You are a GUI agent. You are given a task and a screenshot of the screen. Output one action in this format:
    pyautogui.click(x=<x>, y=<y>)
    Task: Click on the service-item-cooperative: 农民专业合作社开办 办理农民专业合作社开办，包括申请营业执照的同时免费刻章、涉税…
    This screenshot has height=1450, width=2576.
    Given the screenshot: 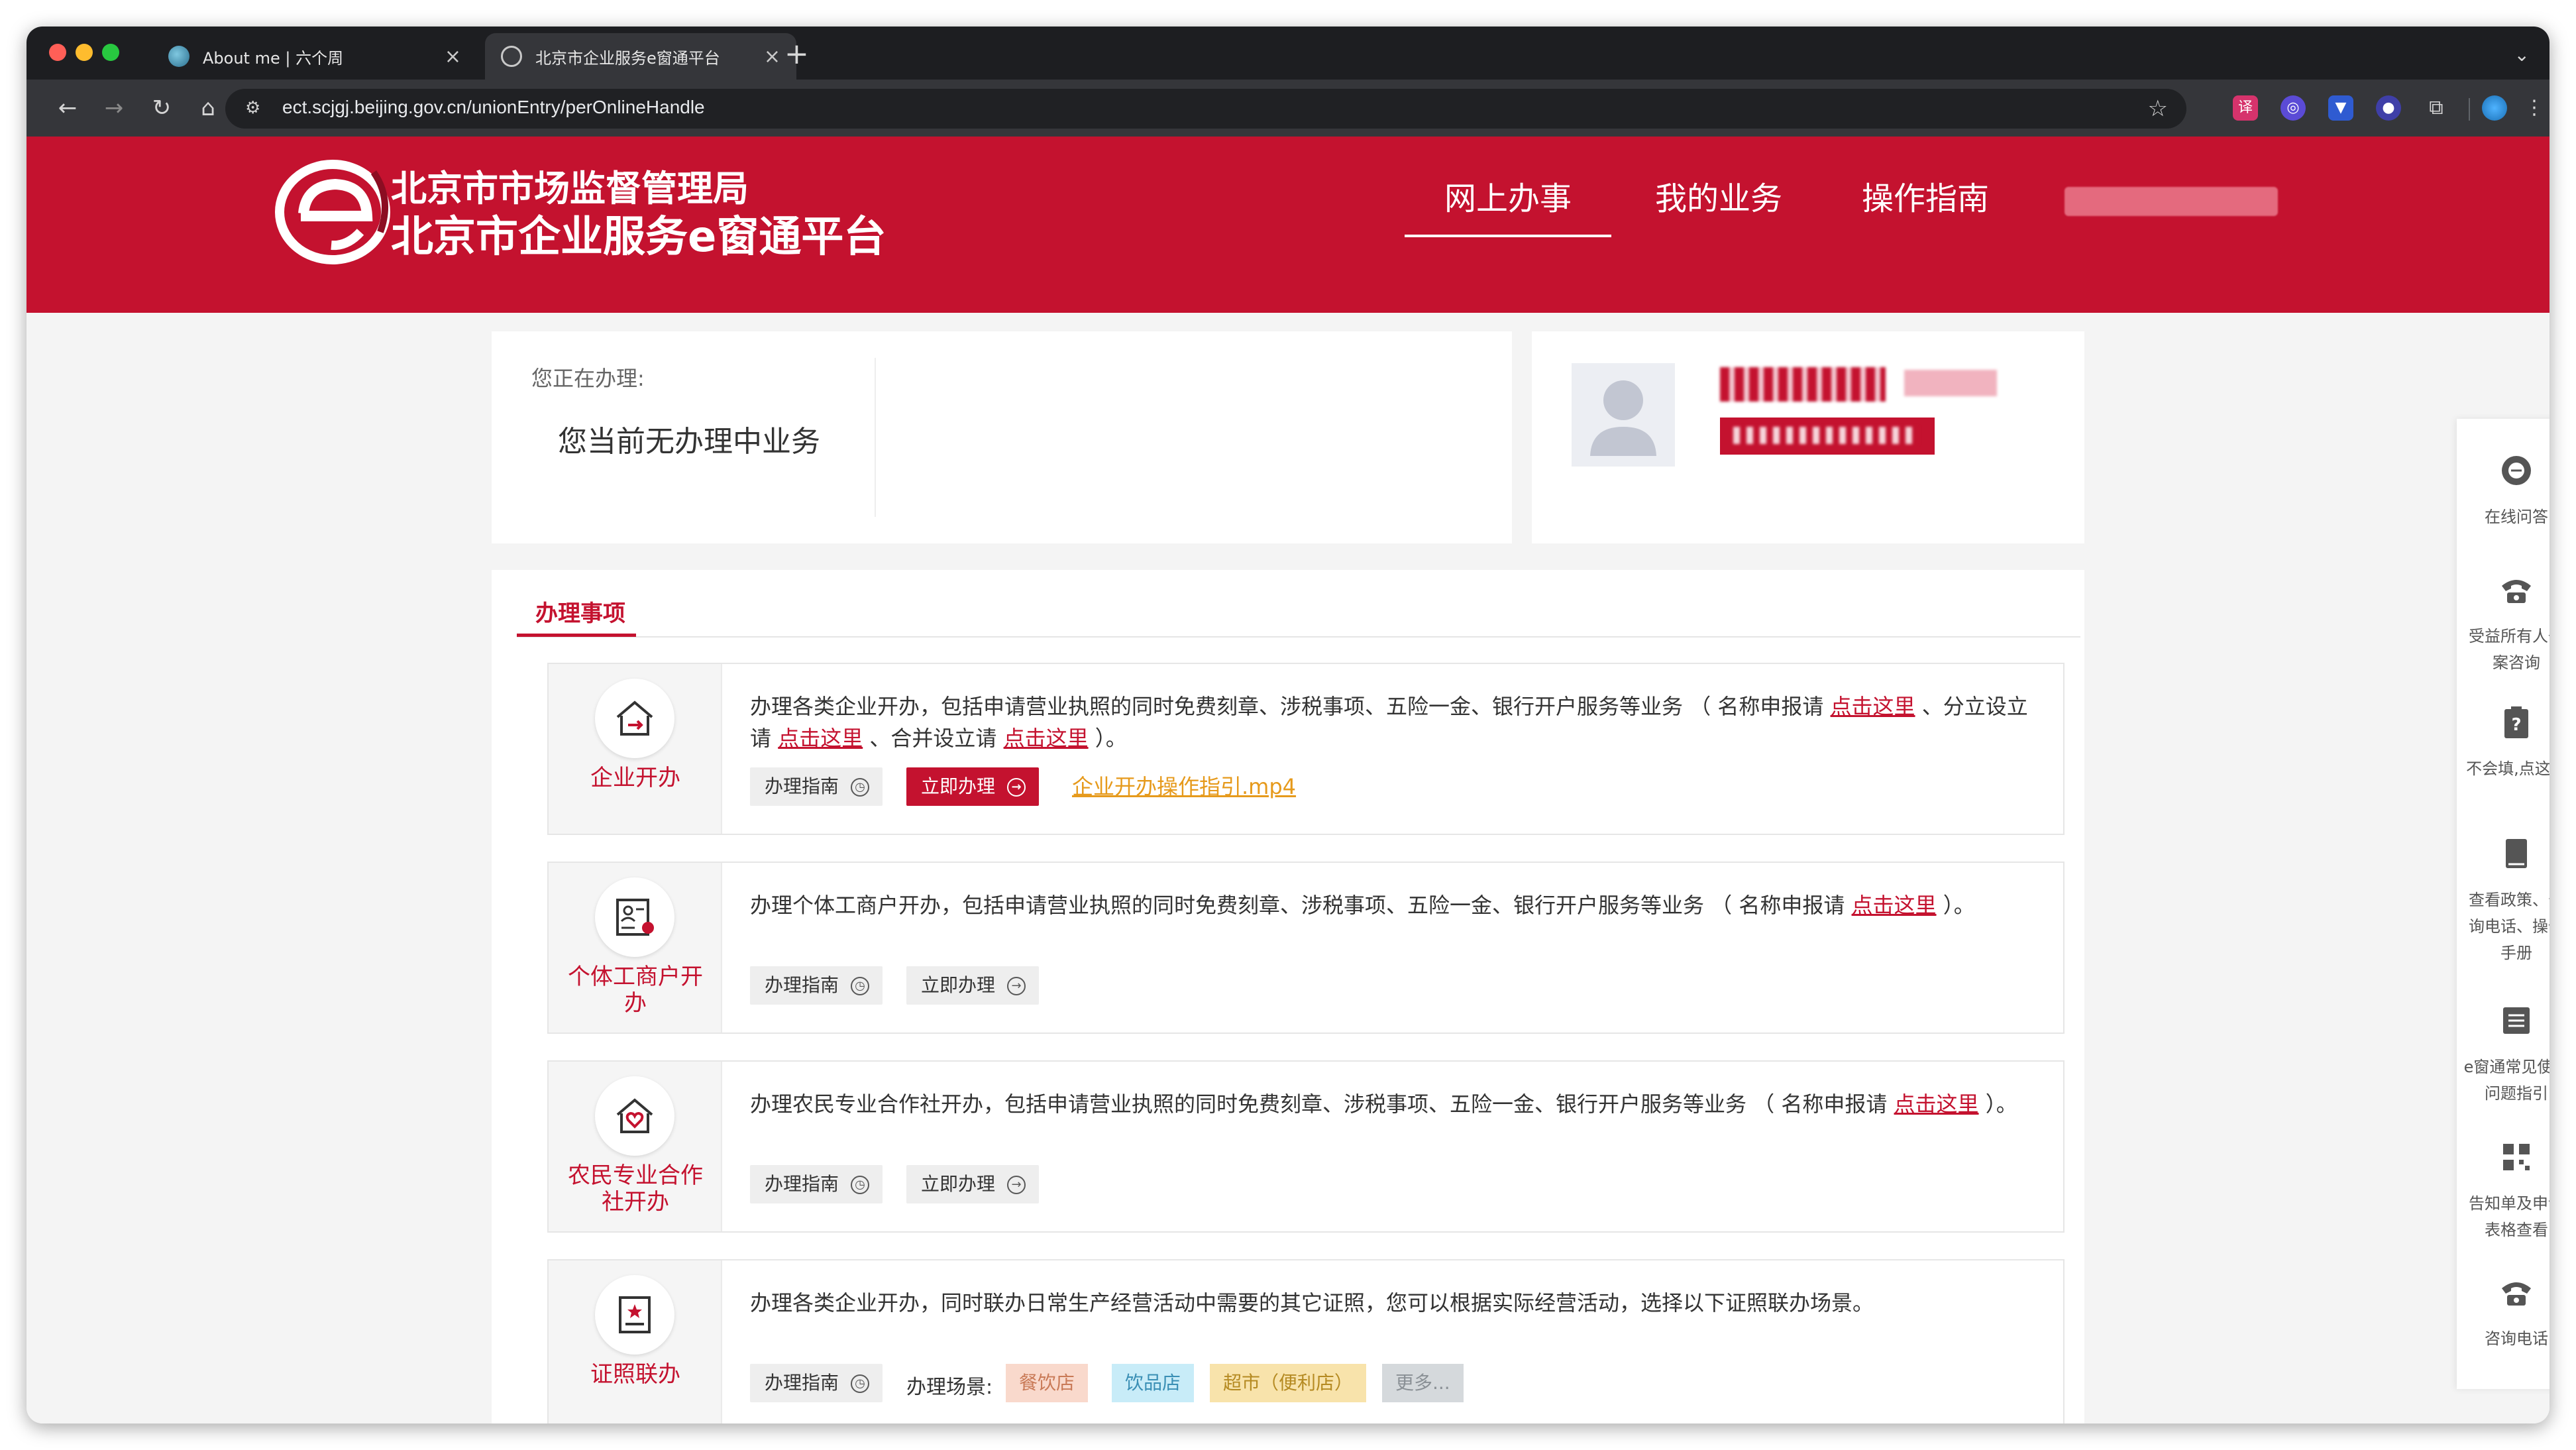 What is the action you would take?
    pyautogui.click(x=1306, y=1146)
    